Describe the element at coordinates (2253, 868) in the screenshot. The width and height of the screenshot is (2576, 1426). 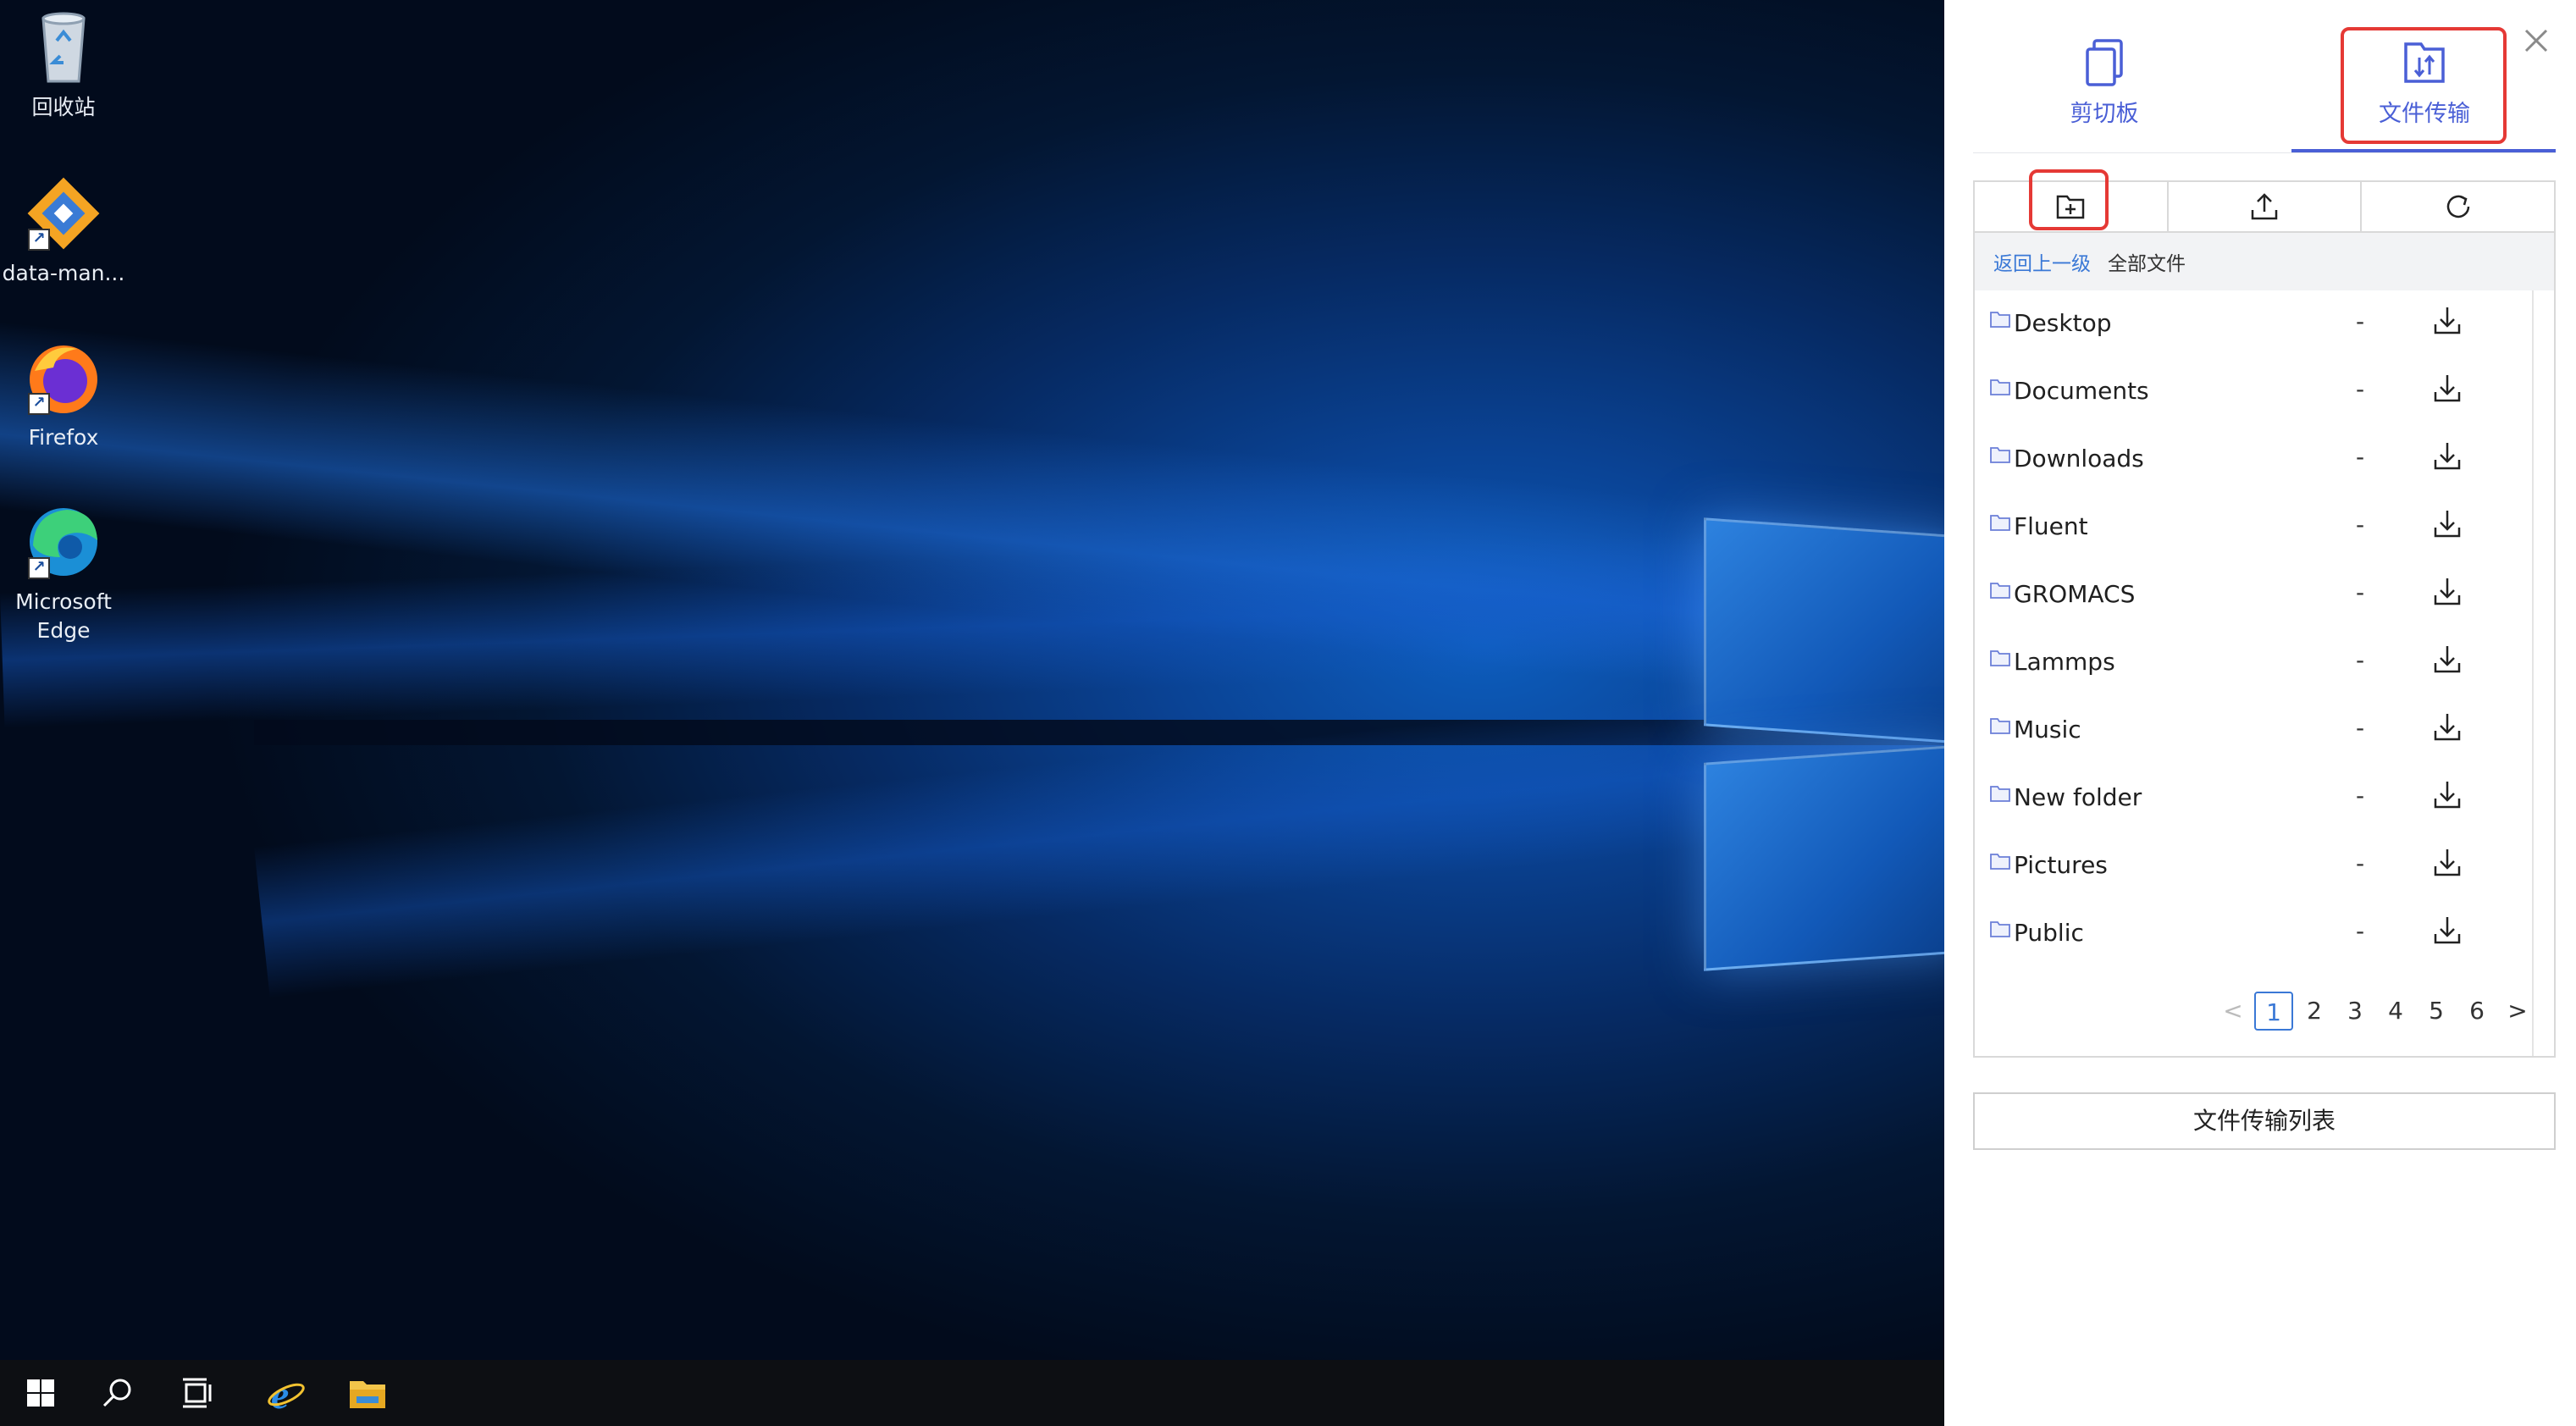
I see `file-row: Pictures -` at that location.